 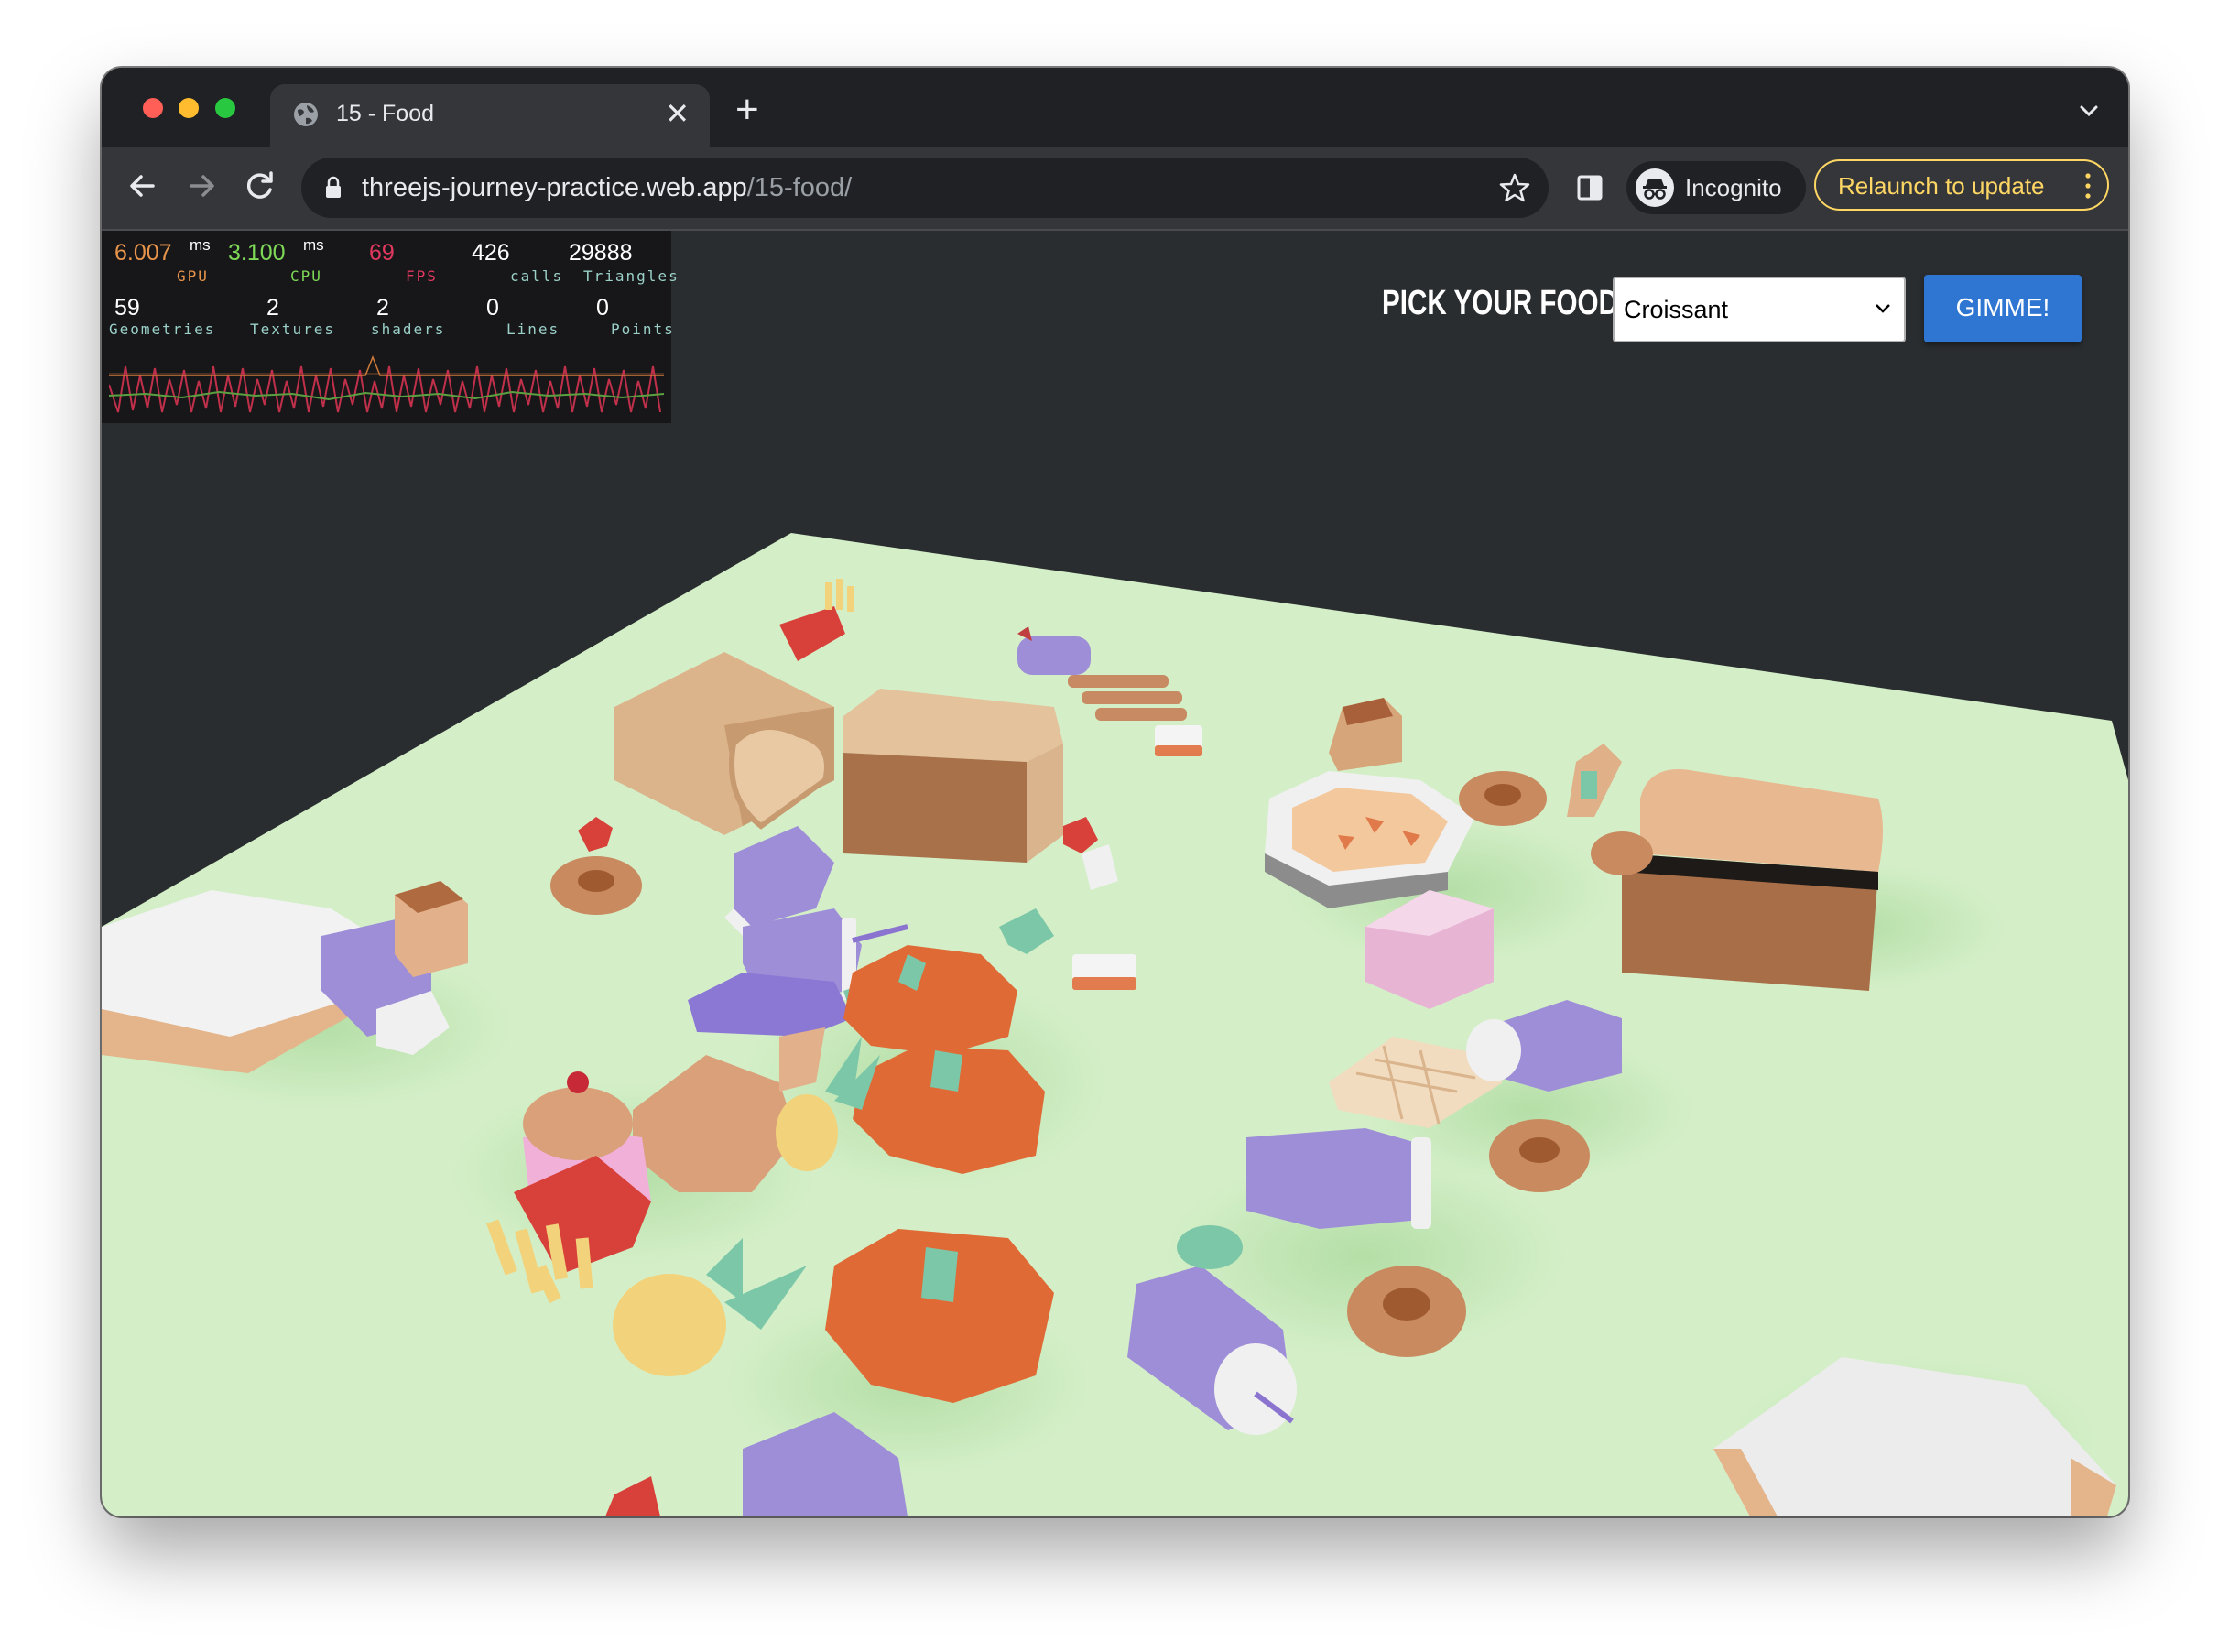 What do you see at coordinates (554, 187) in the screenshot?
I see `url-host: threejs-journey-practice.web.app` at bounding box center [554, 187].